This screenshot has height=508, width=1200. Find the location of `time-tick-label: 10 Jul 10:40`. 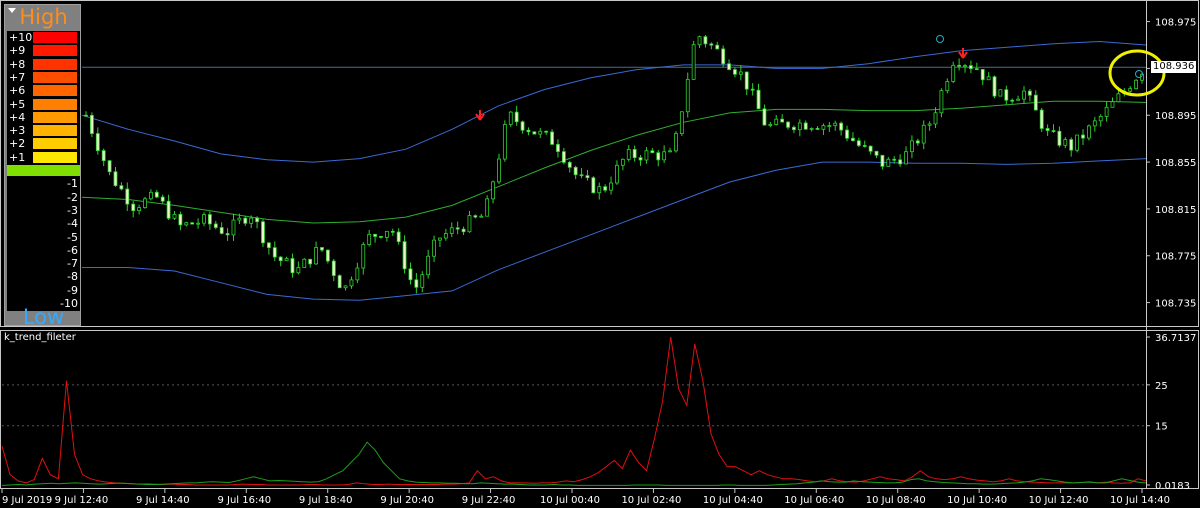

time-tick-label: 10 Jul 10:40 is located at coordinates (977, 500).